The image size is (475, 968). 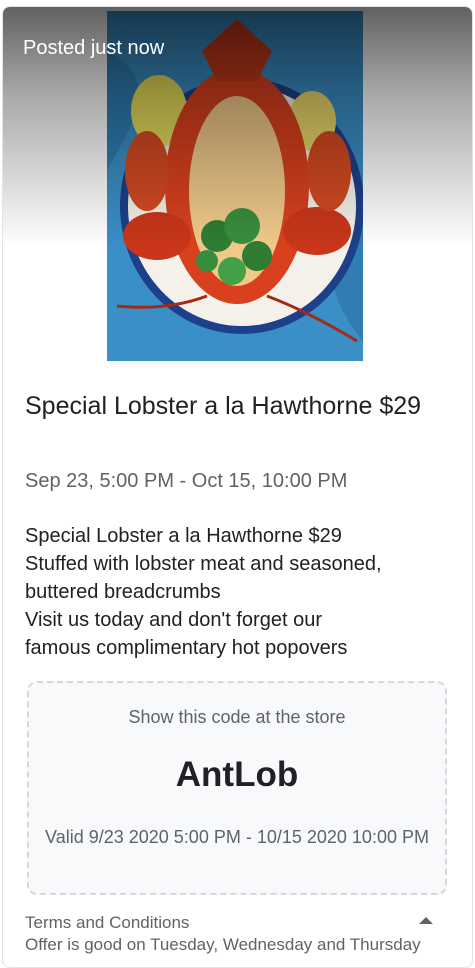 I want to click on description-line: famous complimentary hot popovers, so click(x=186, y=648).